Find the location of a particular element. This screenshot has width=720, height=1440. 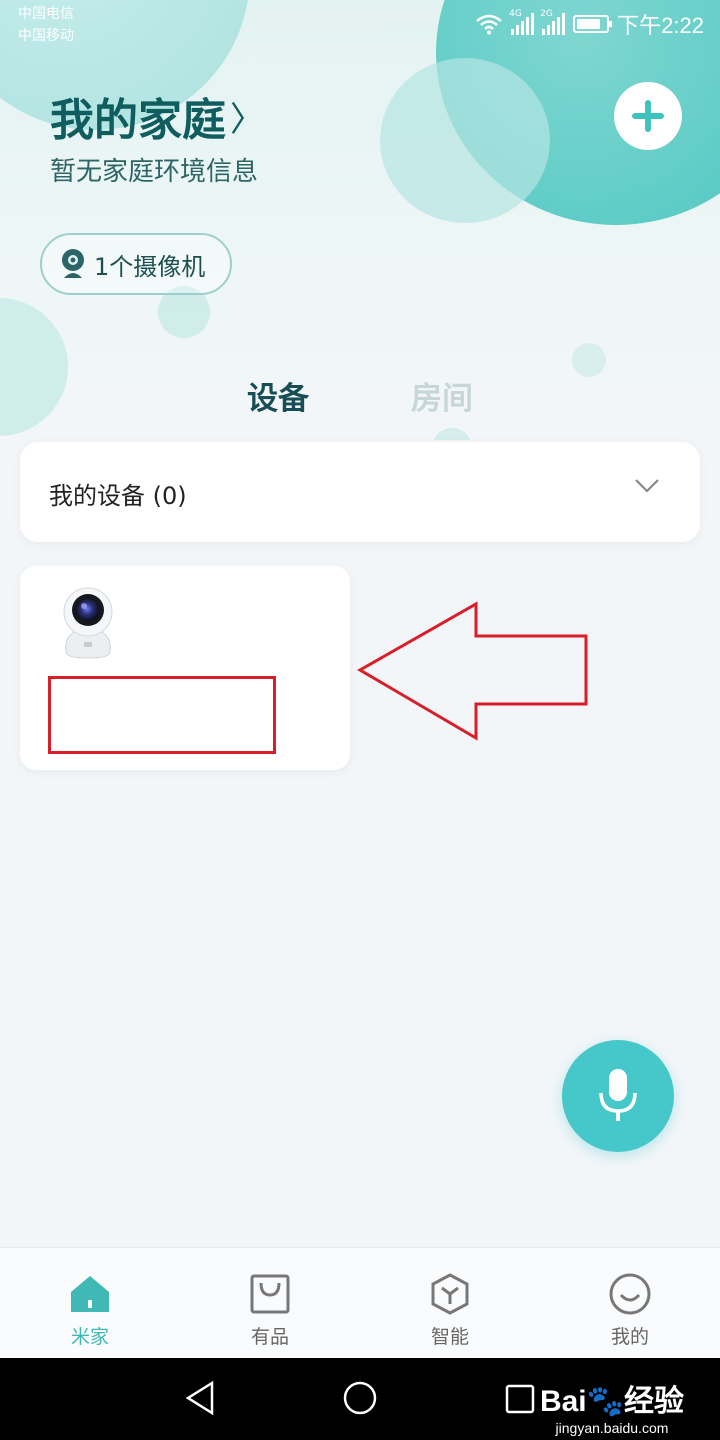

nav-smart: 智能 is located at coordinates (450, 1303).